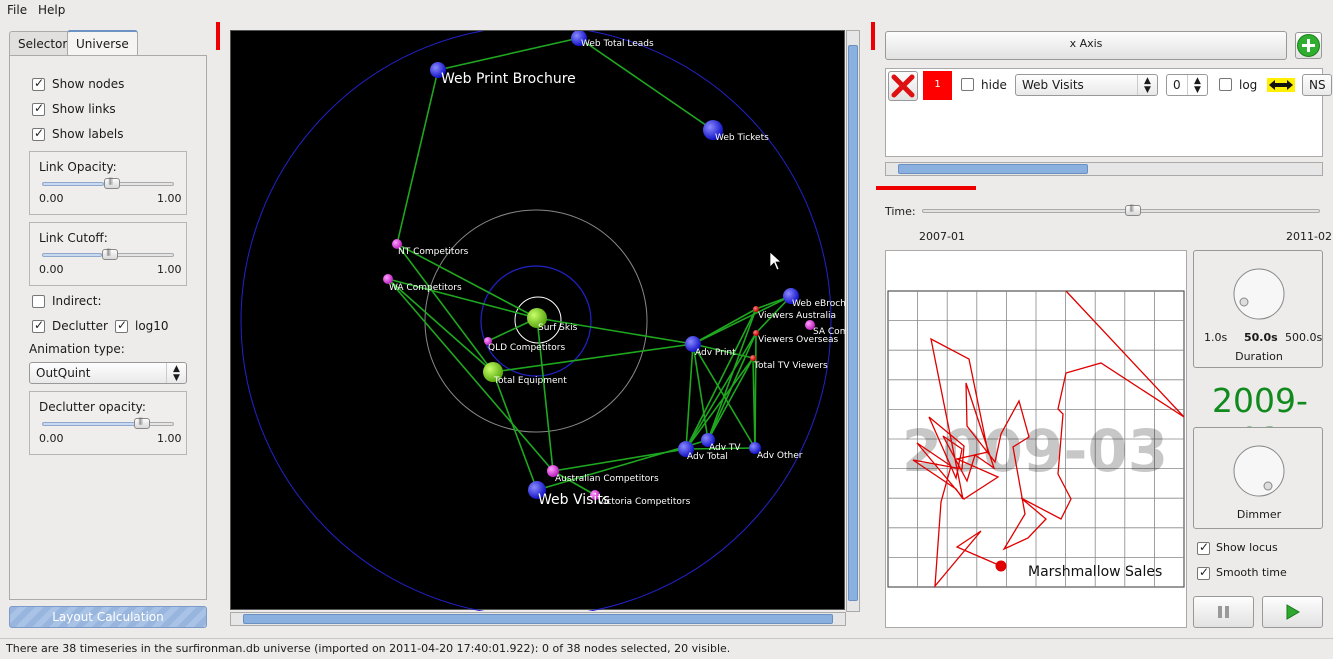  I want to click on axis-list: 1 hide Web Visits ▲ ▼ 0 ▲ ▼ log NS, so click(1108, 112).